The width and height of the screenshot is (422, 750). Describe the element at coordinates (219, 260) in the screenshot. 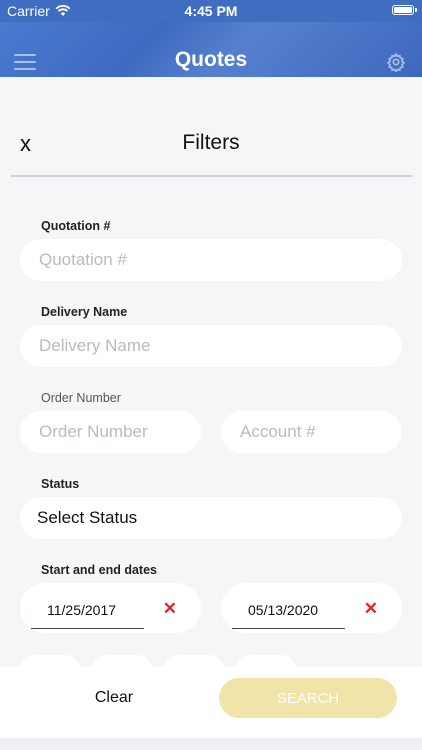

I see `quotation-input` at that location.